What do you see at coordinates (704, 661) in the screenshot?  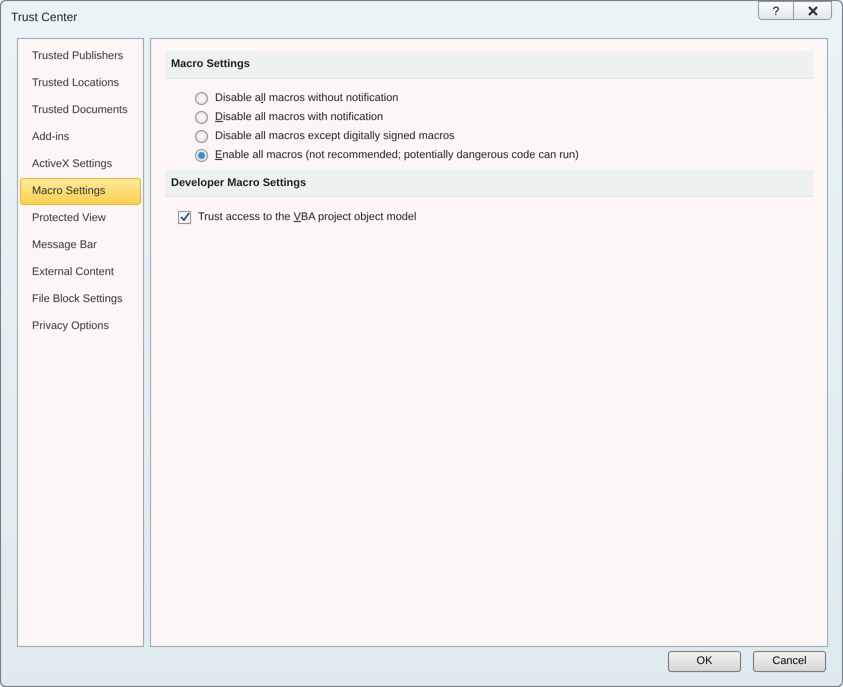 I see `ok-button: OK` at bounding box center [704, 661].